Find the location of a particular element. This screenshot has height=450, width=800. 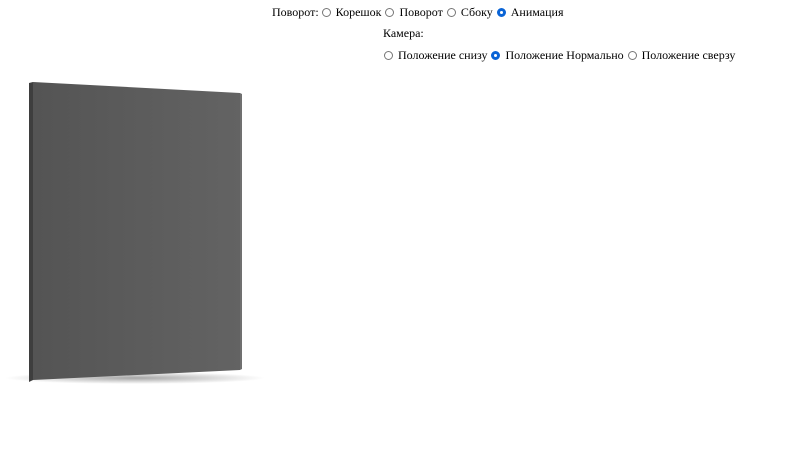

camera-option-label: Положение Нормально is located at coordinates (564, 54).